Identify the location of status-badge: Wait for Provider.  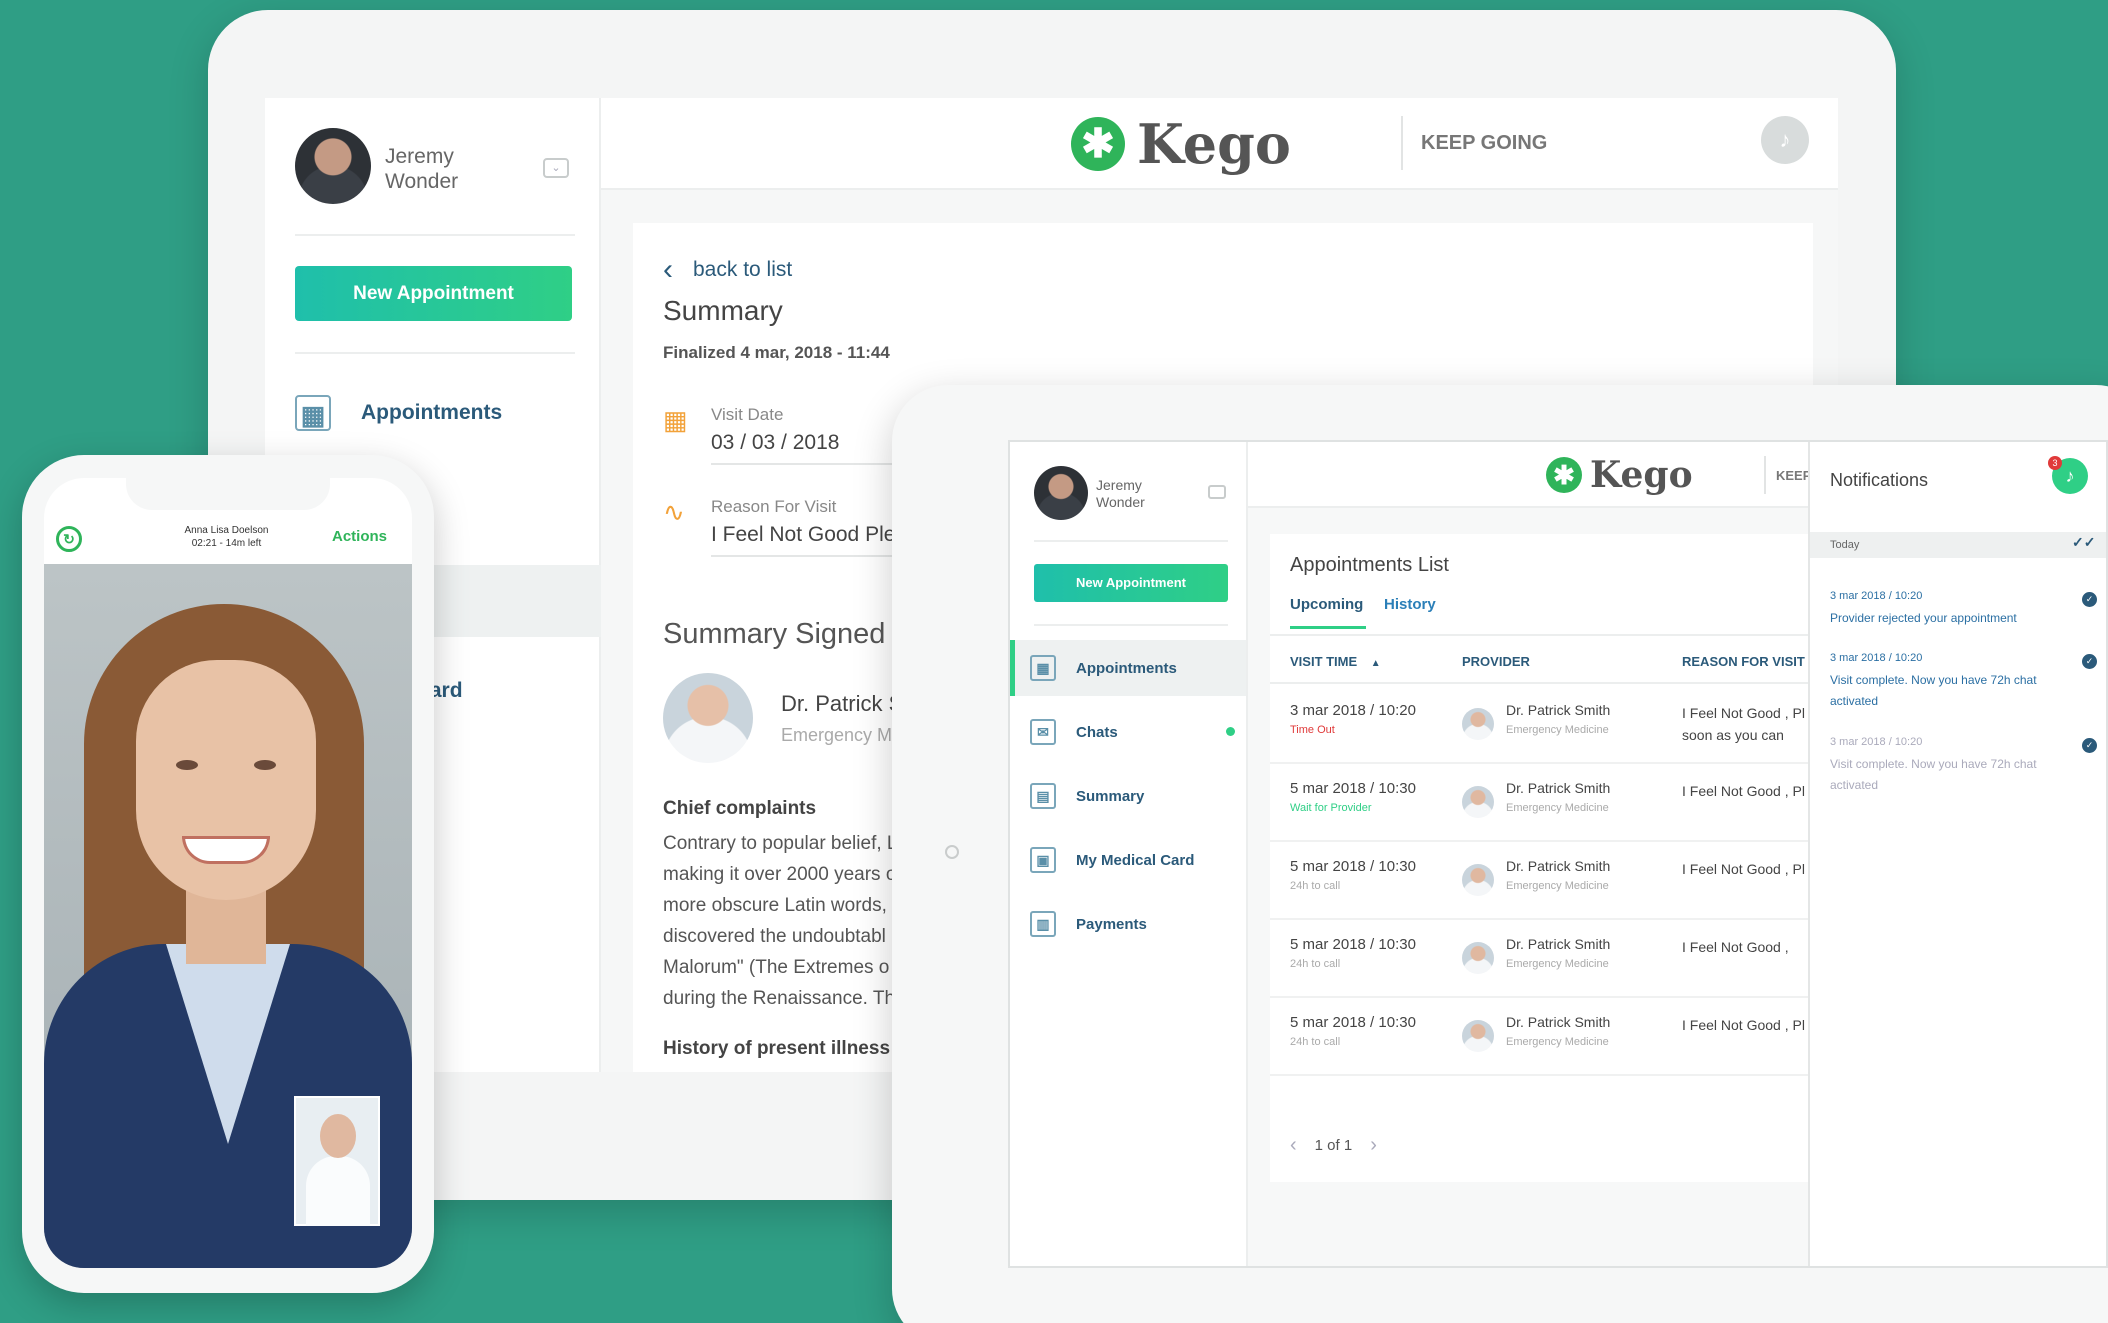
(1331, 808).